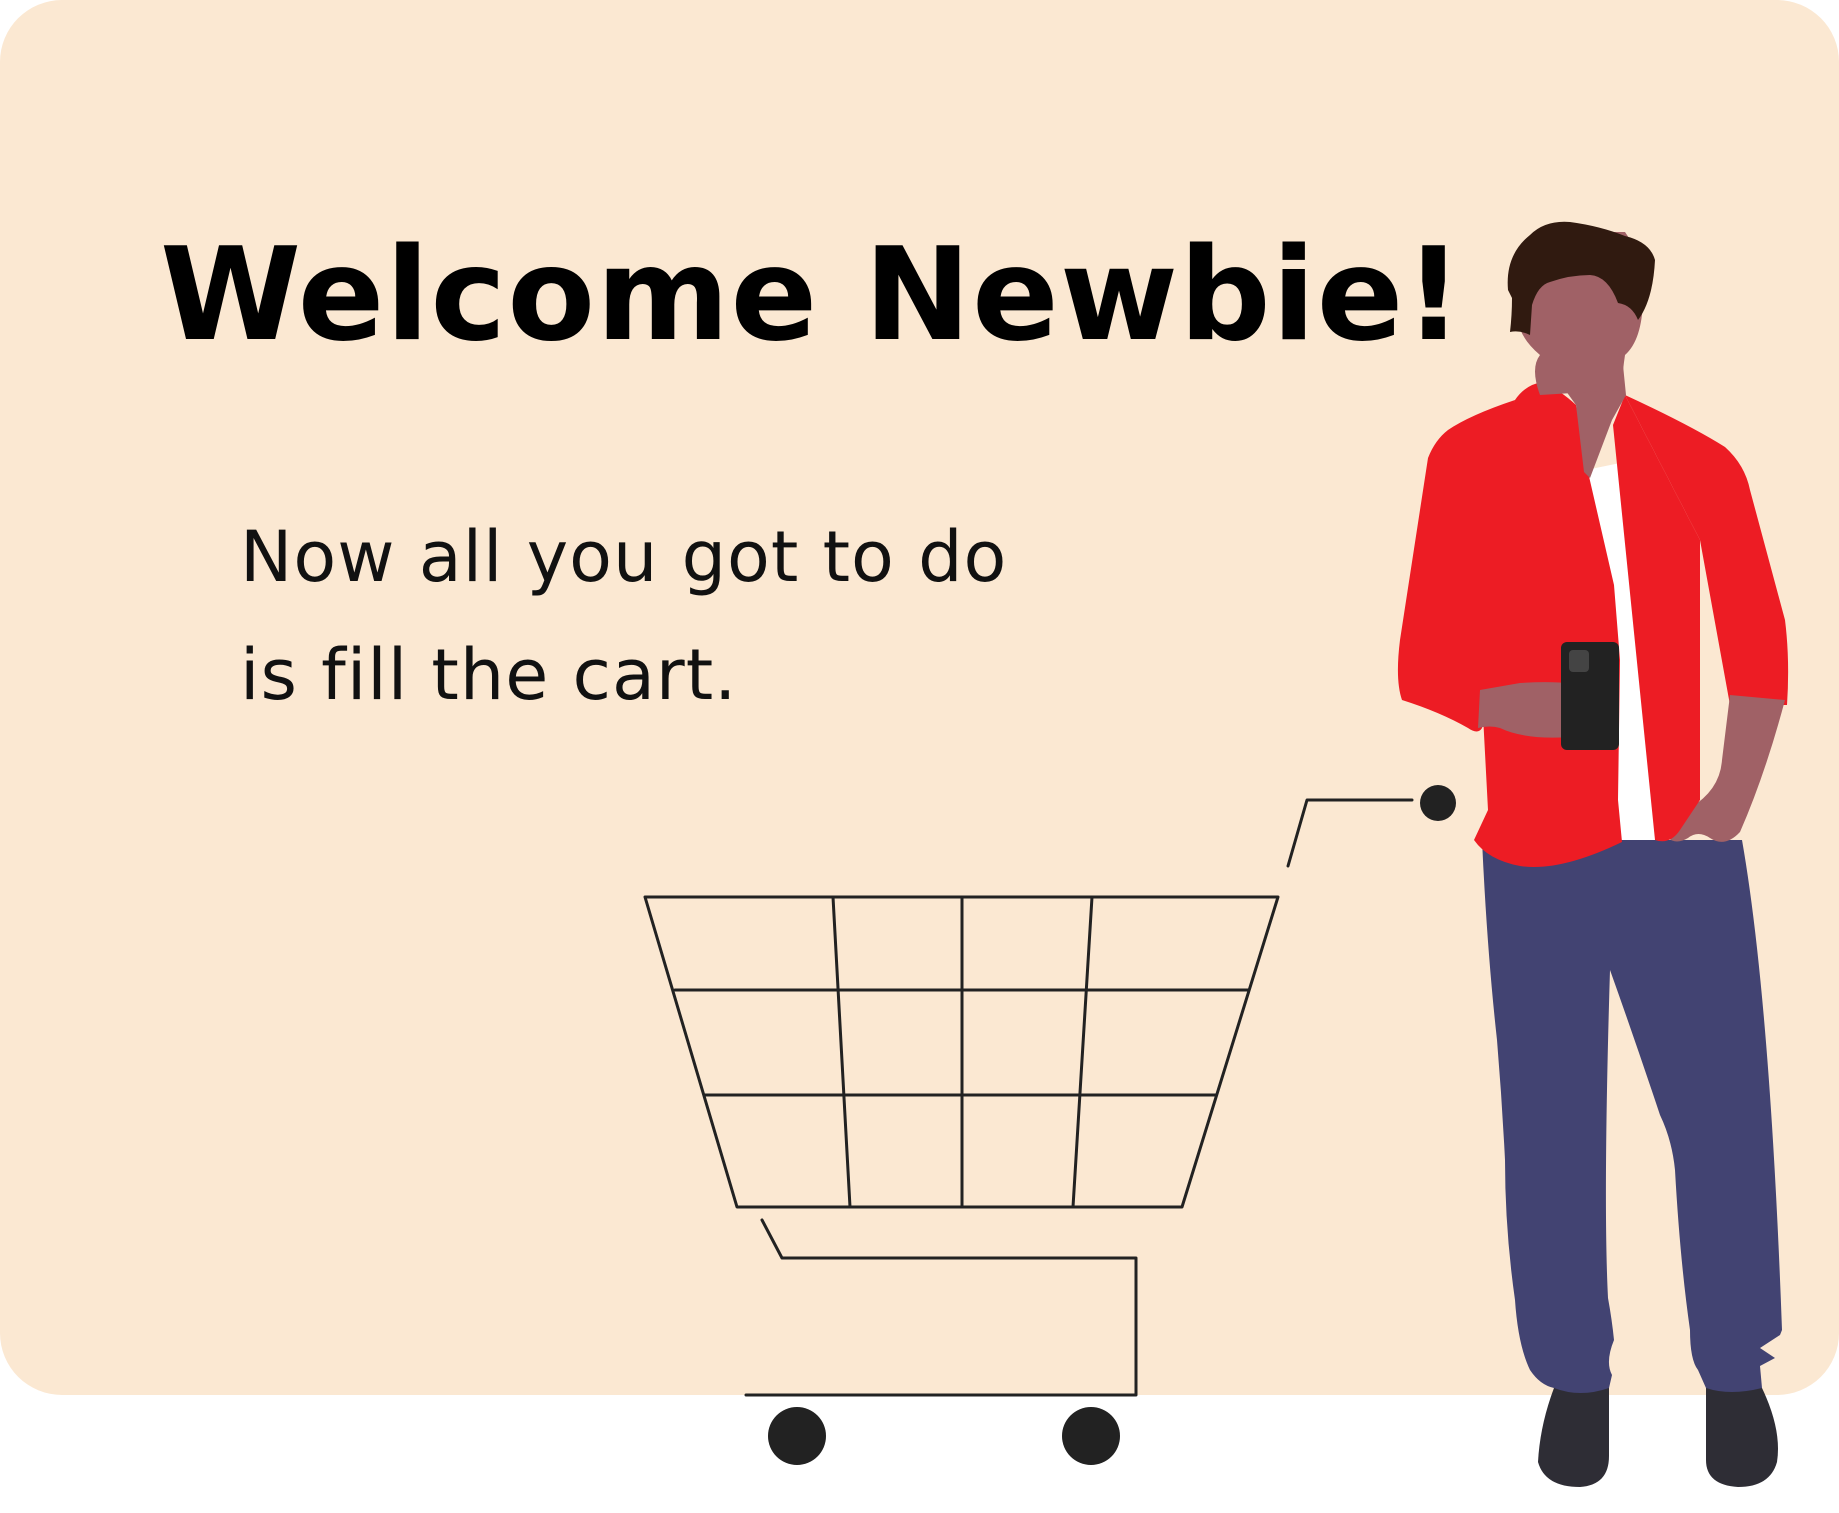 The image size is (1839, 1513). Describe the element at coordinates (1091, 1436) in the screenshot. I see `cart-wheel-right` at that location.